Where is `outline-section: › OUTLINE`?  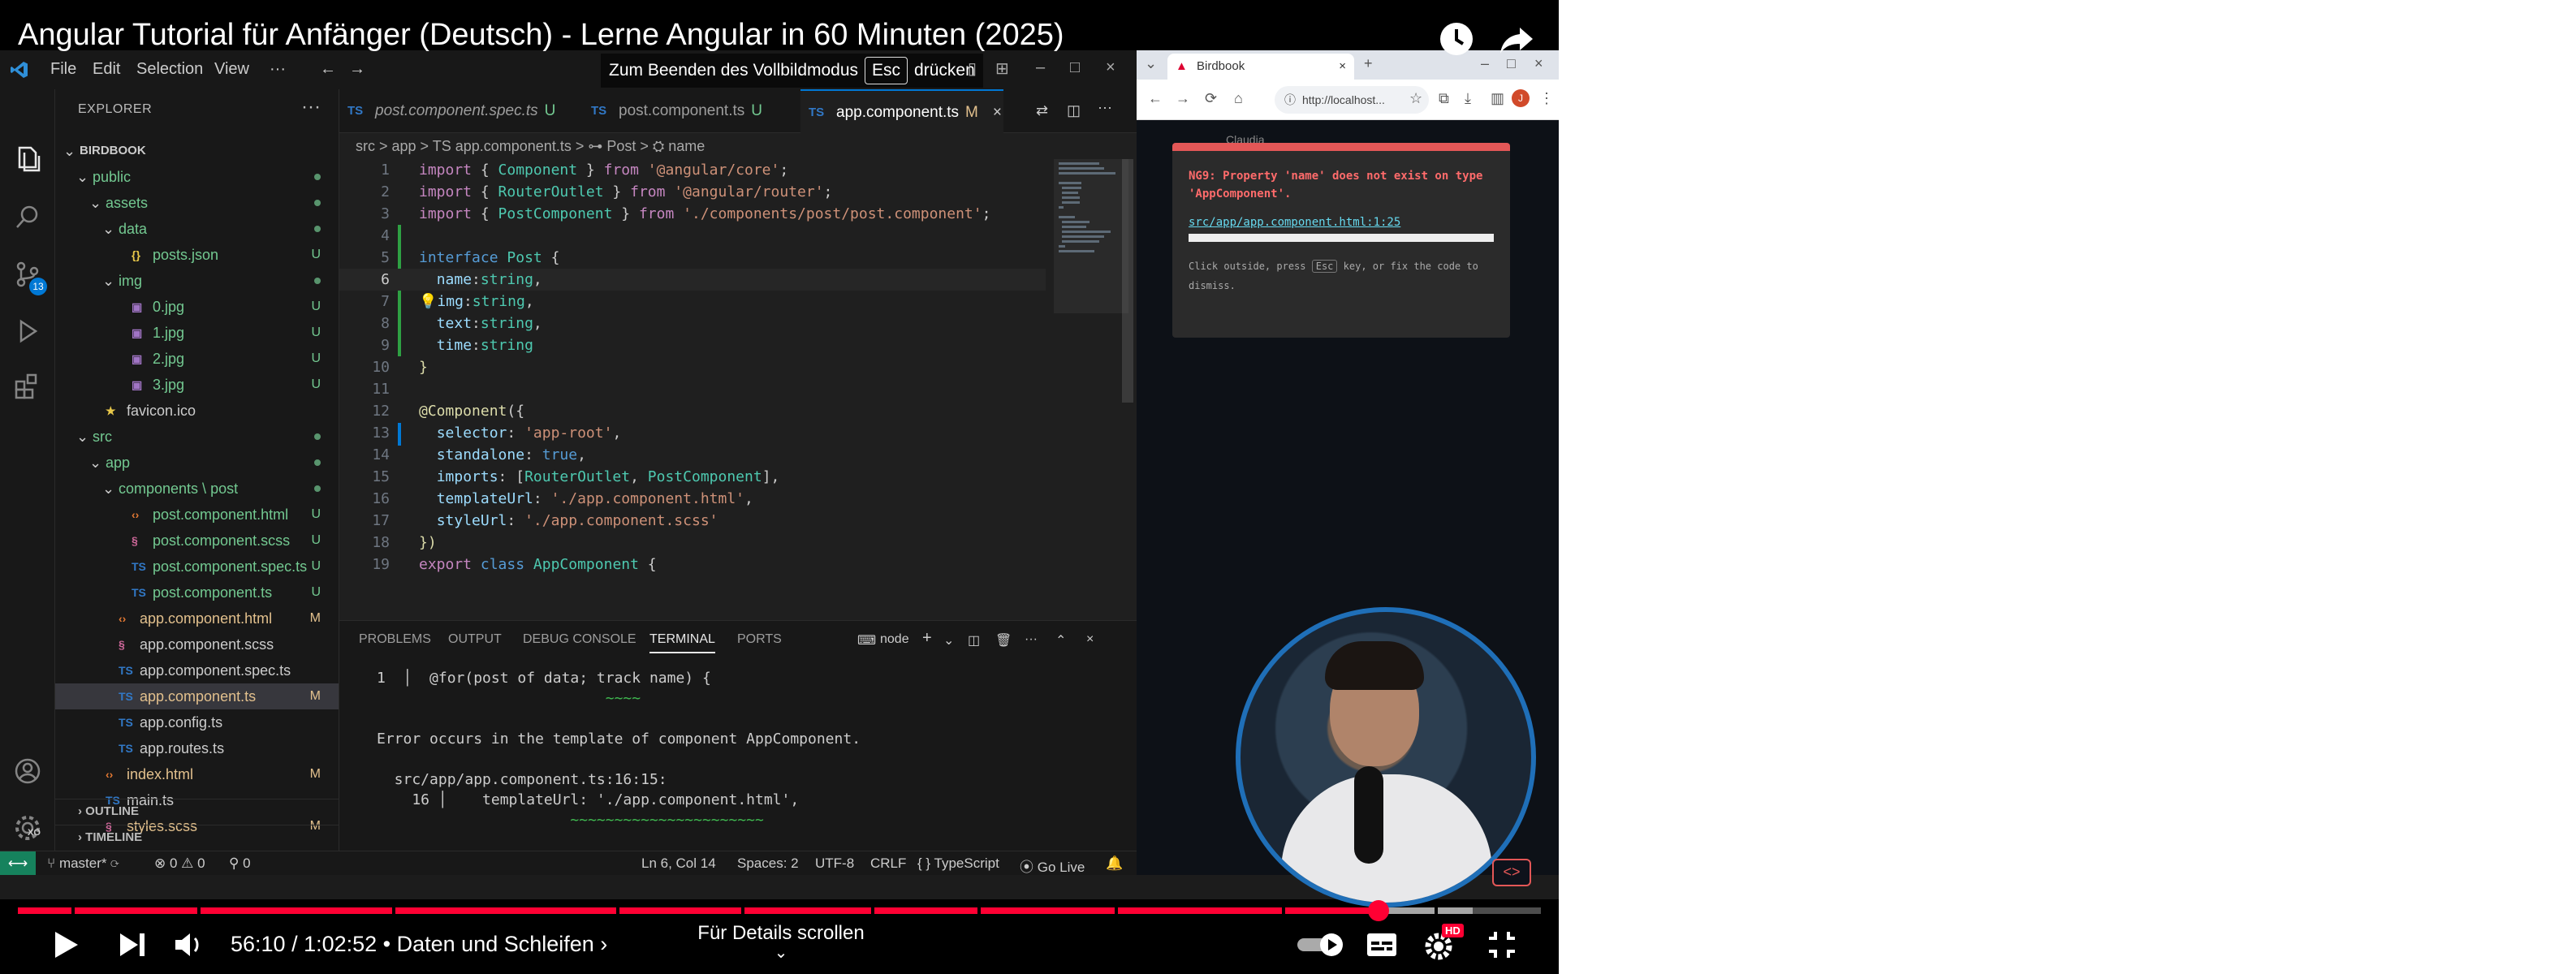 outline-section: › OUTLINE is located at coordinates (197, 811).